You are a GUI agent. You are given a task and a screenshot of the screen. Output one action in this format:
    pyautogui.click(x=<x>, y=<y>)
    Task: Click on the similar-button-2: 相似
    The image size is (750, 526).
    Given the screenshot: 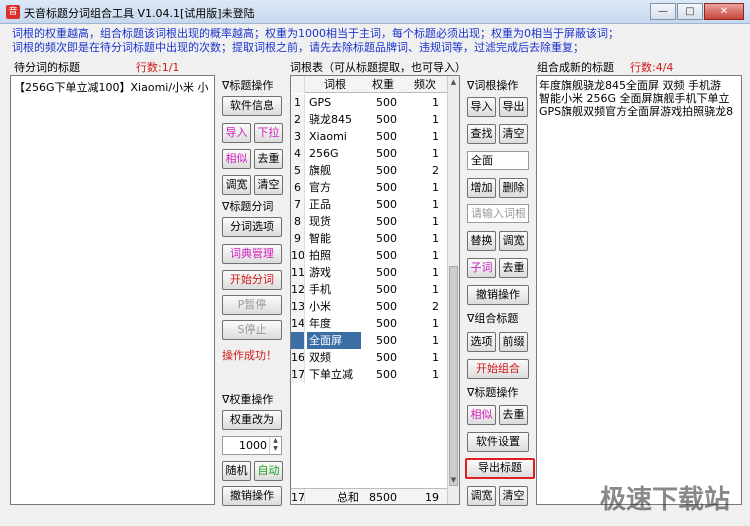 What is the action you would take?
    pyautogui.click(x=481, y=415)
    